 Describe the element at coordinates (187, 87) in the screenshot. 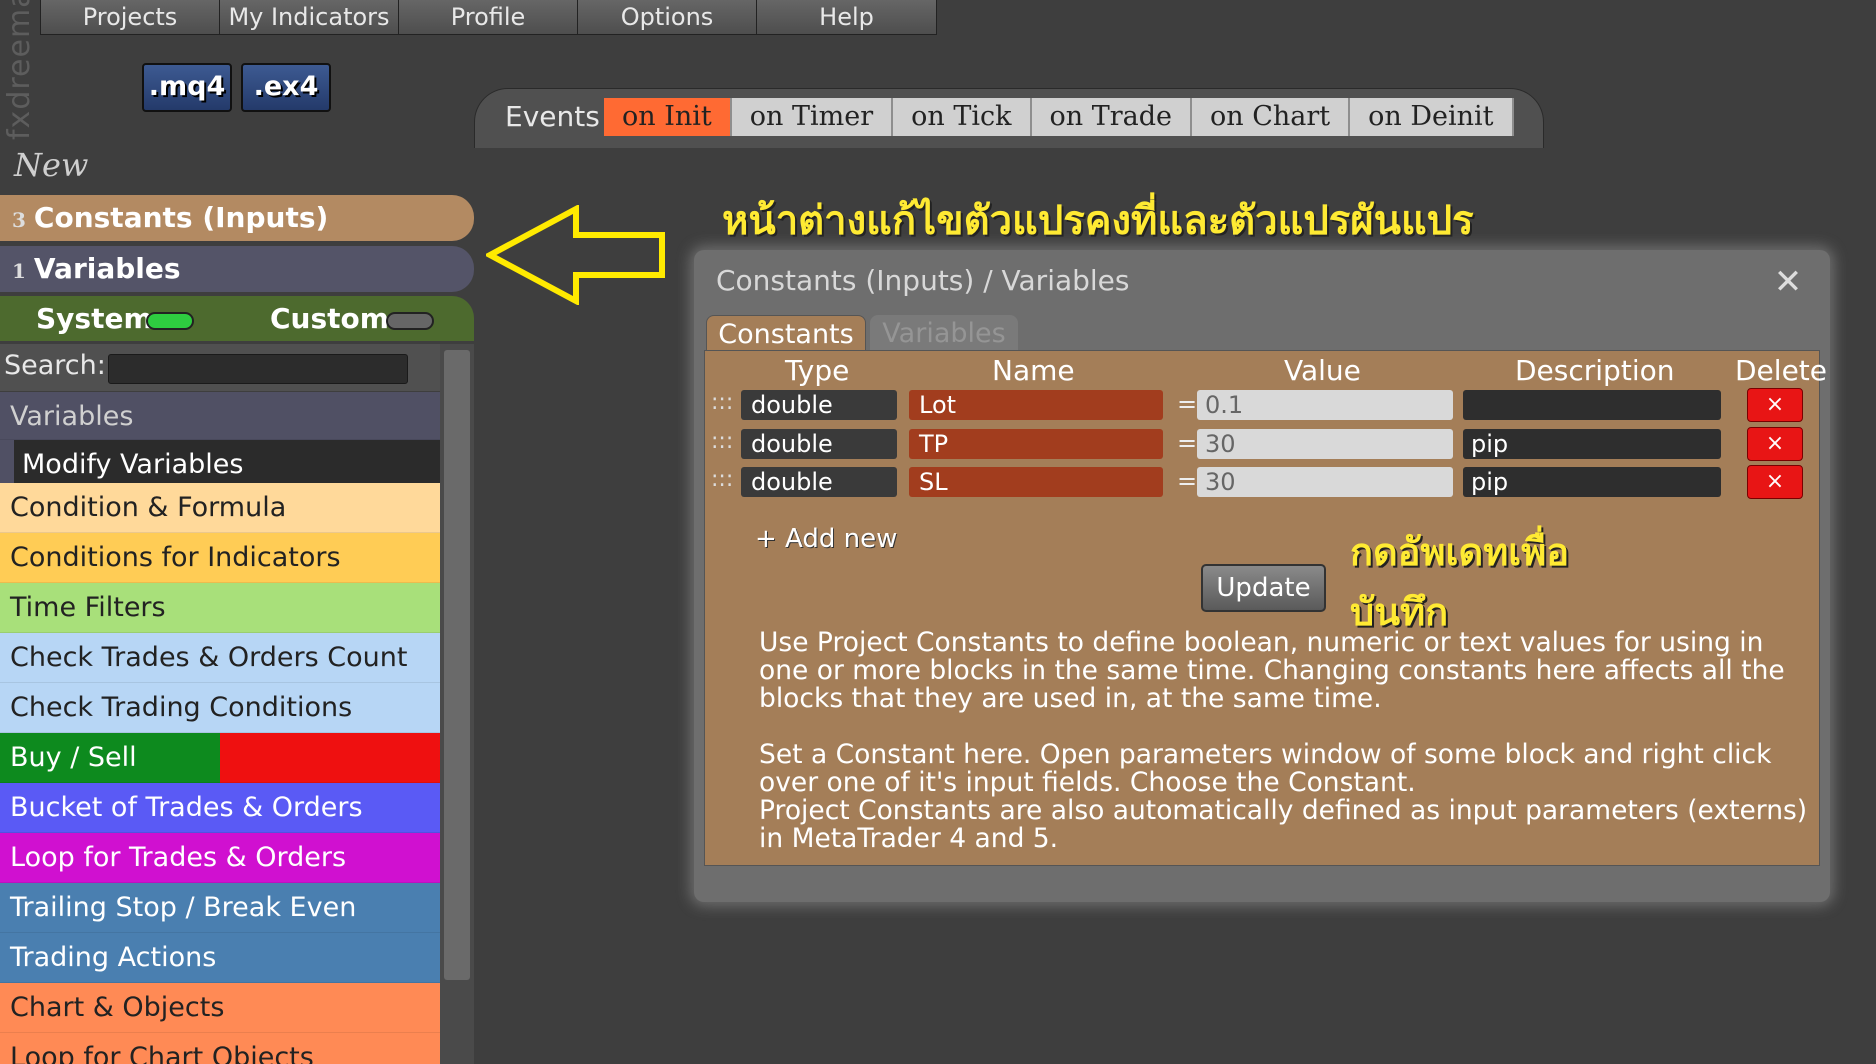

I see `mq4-button: .mq4` at that location.